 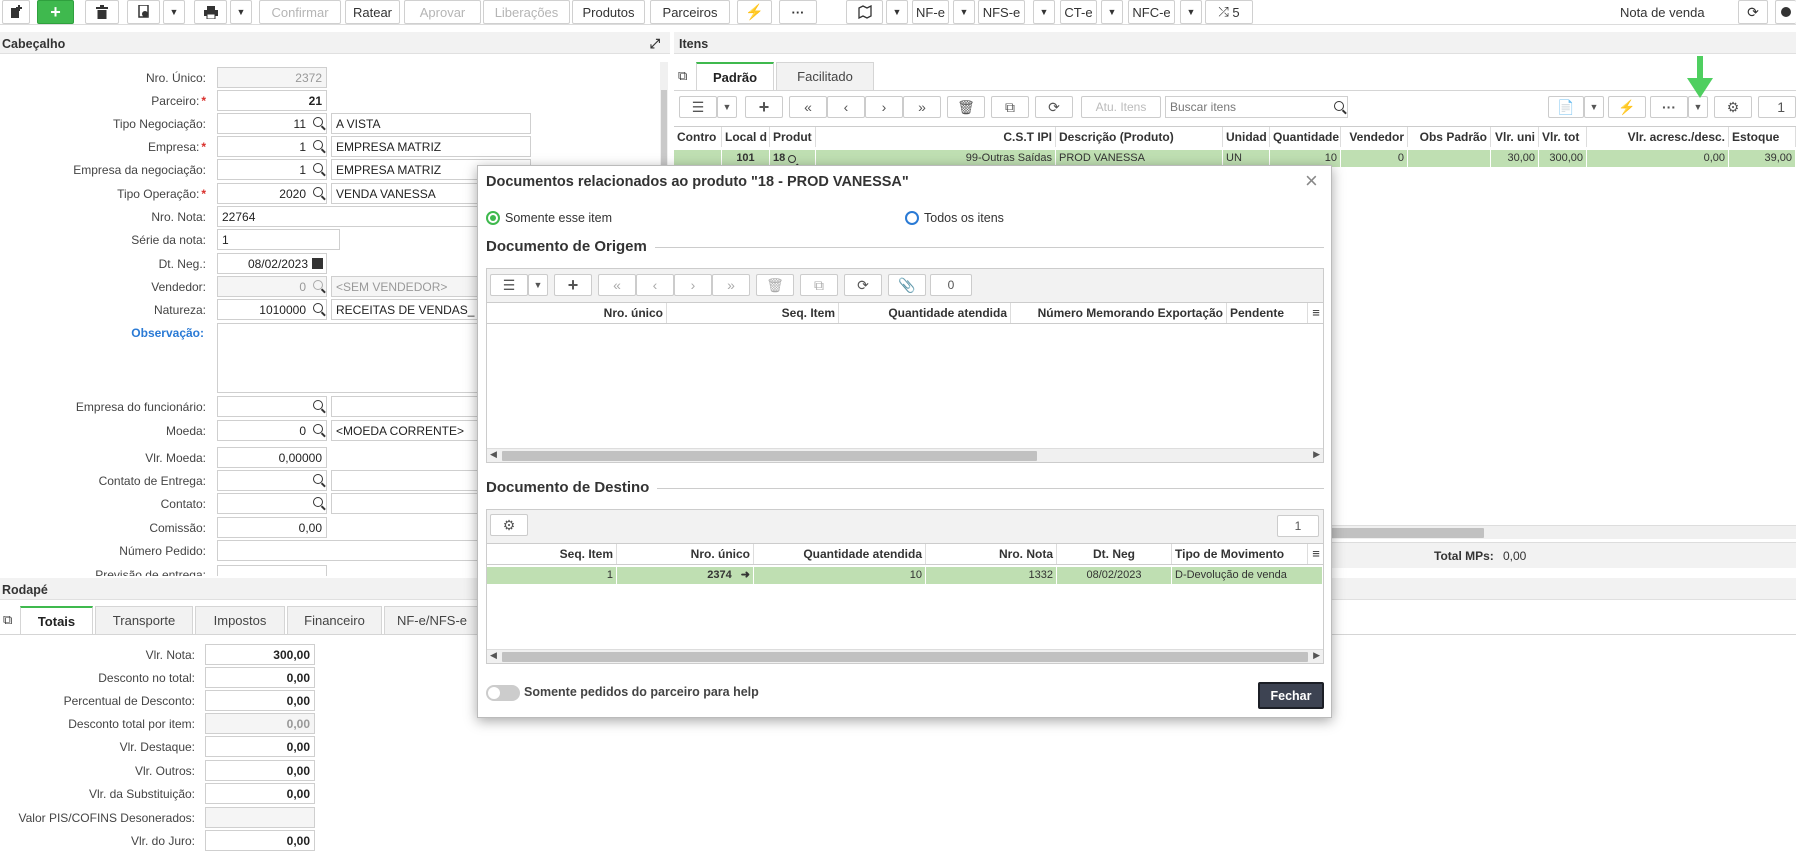 I want to click on nfce-button: NFC-e, so click(x=1151, y=12).